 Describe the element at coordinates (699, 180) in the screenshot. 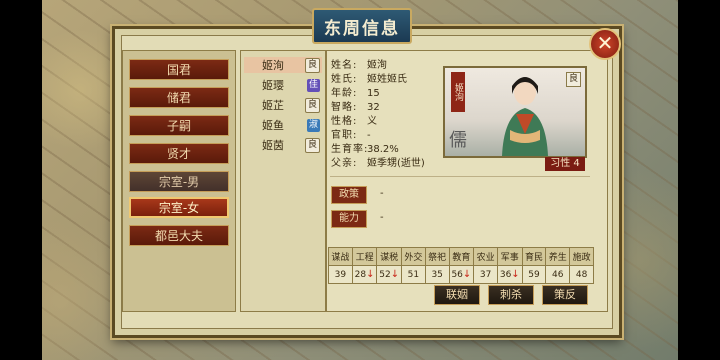

I see `letterbox-right` at that location.